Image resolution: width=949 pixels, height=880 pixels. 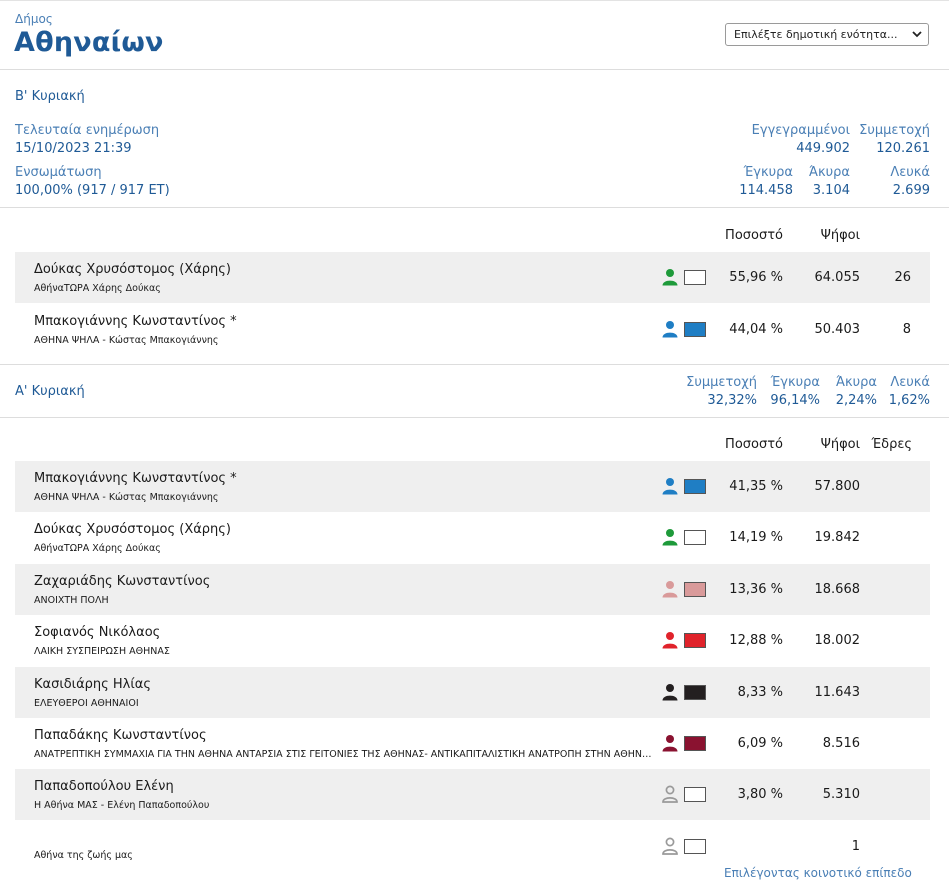 I want to click on a-blank-value: 1,62%, so click(x=909, y=400).